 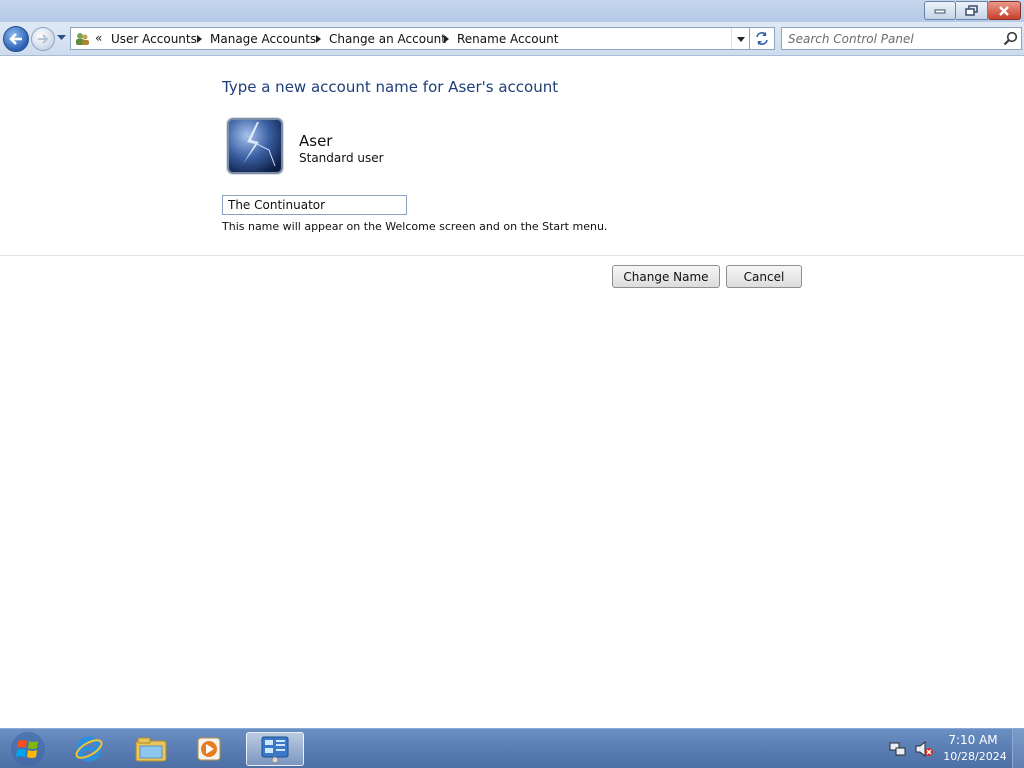 What do you see at coordinates (263, 39) in the screenshot?
I see `breadcrumb-manage-accounts: Manage Accounts` at bounding box center [263, 39].